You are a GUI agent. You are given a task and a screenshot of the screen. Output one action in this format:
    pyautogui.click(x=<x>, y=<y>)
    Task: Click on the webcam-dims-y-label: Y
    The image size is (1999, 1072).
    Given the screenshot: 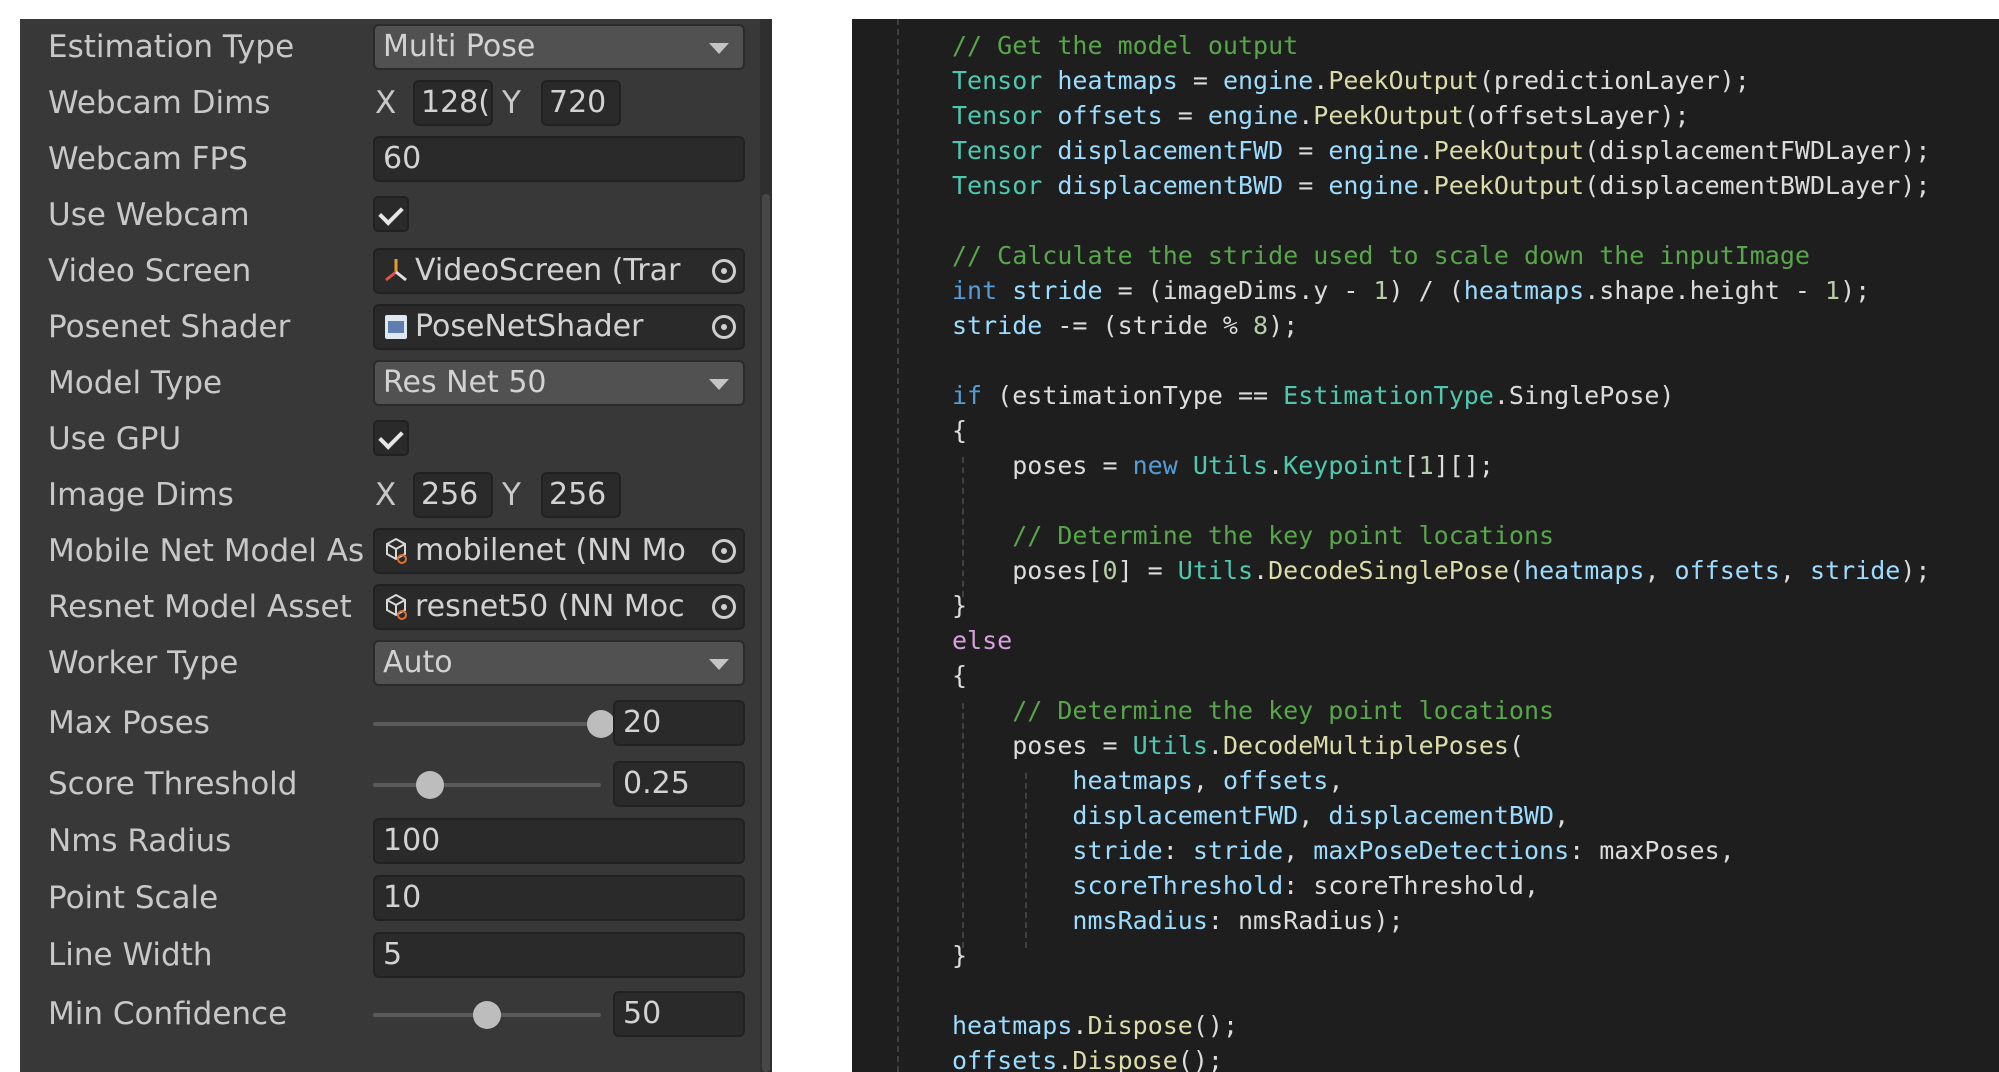 What is the action you would take?
    pyautogui.click(x=511, y=103)
    